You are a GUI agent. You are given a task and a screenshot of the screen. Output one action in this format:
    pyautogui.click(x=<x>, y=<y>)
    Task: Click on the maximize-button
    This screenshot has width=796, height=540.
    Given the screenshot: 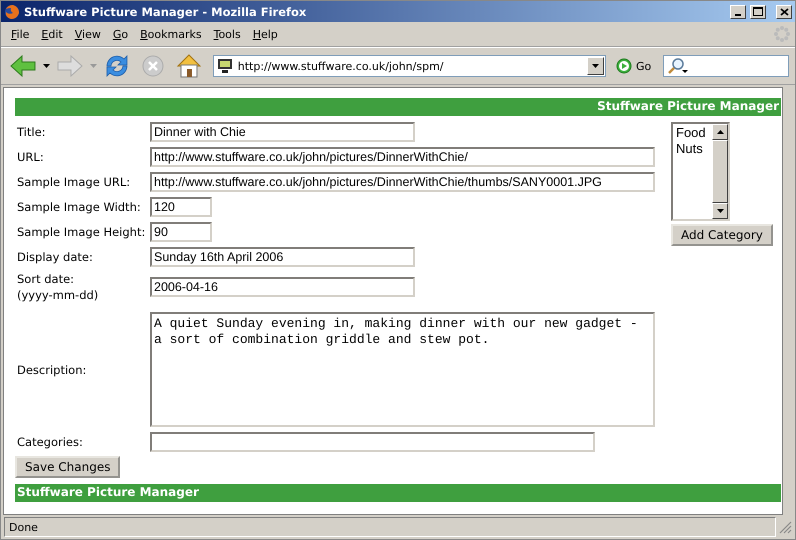 What is the action you would take?
    pyautogui.click(x=758, y=11)
    